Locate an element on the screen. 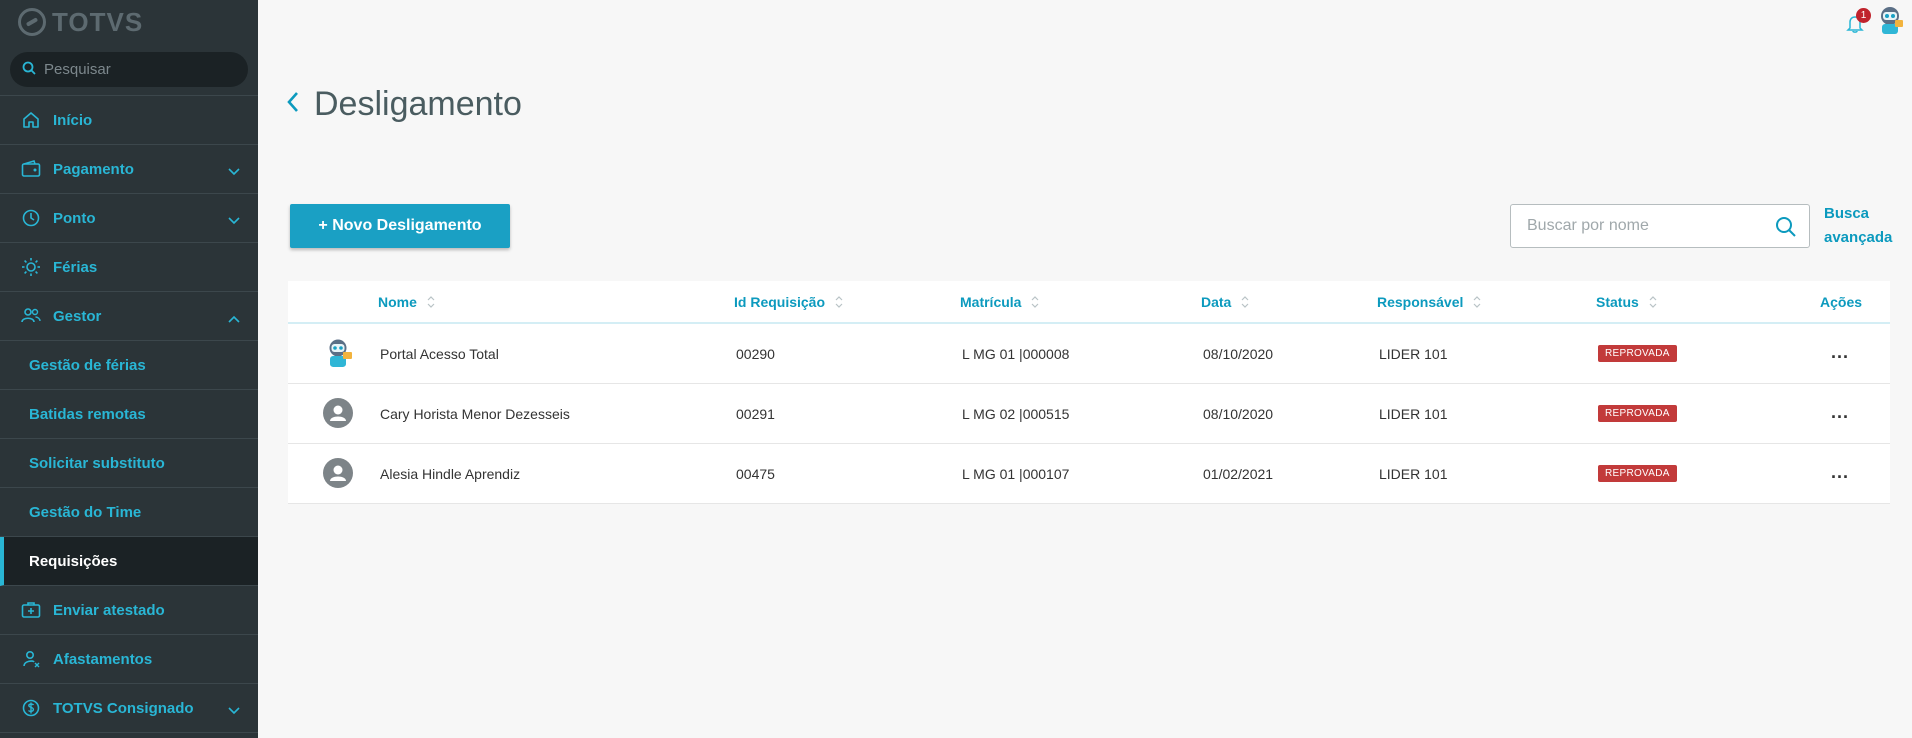  column-header-matricula: Matrícula is located at coordinates (999, 302).